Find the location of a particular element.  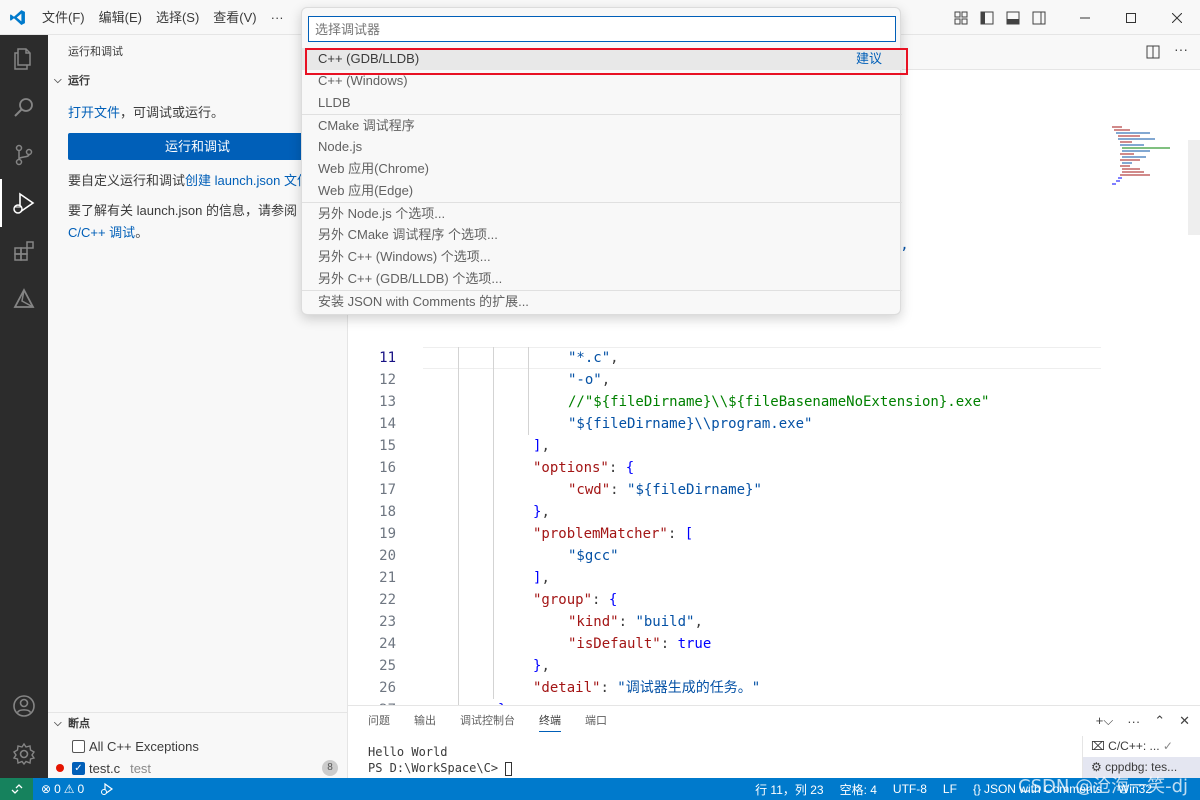

braces-icon: {} is located at coordinates (976, 789).